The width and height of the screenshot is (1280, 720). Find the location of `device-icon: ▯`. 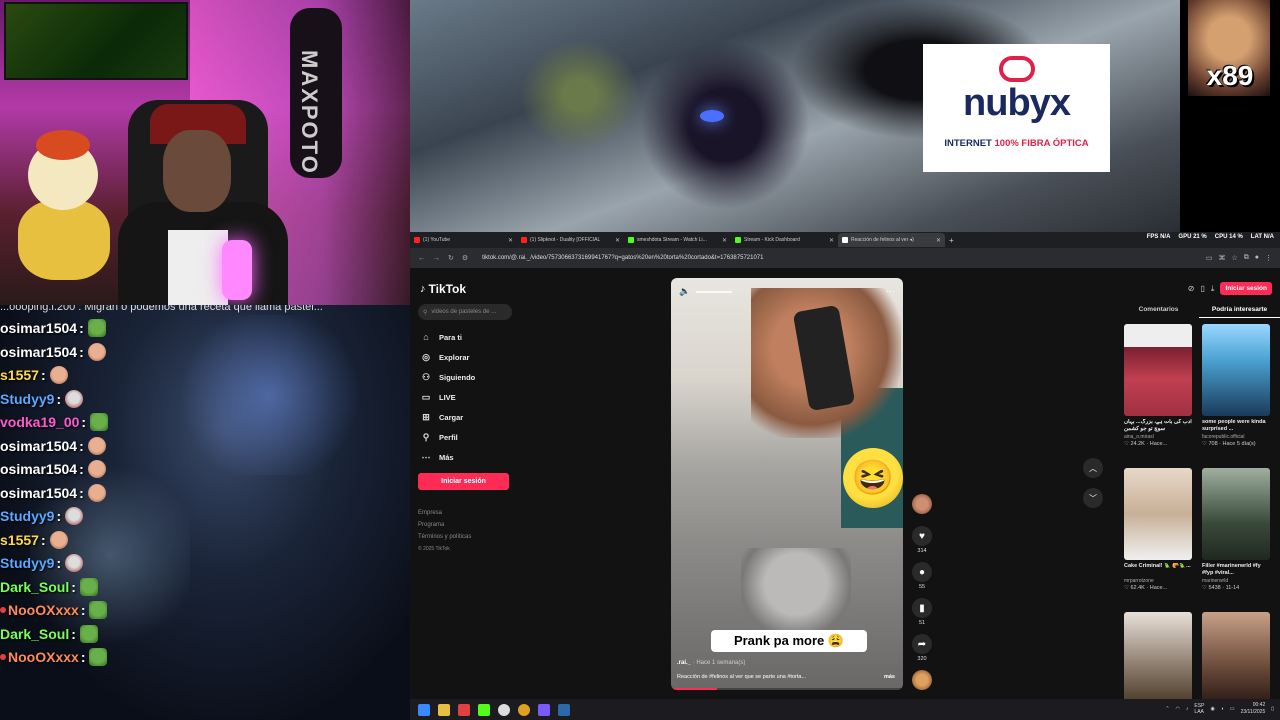

device-icon: ▯ is located at coordinates (1203, 288).